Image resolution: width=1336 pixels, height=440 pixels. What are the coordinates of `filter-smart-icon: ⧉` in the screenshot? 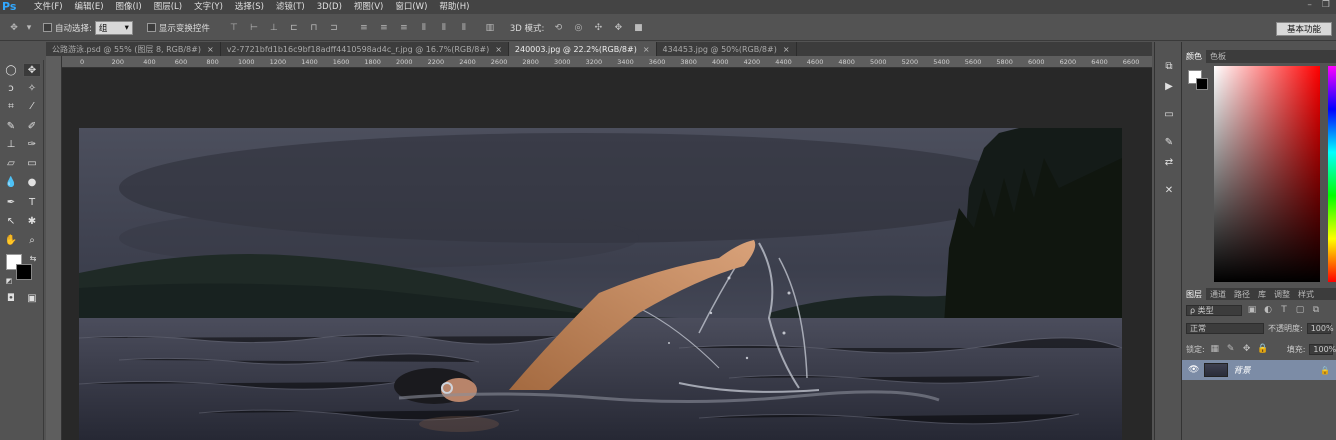 It's located at (1316, 310).